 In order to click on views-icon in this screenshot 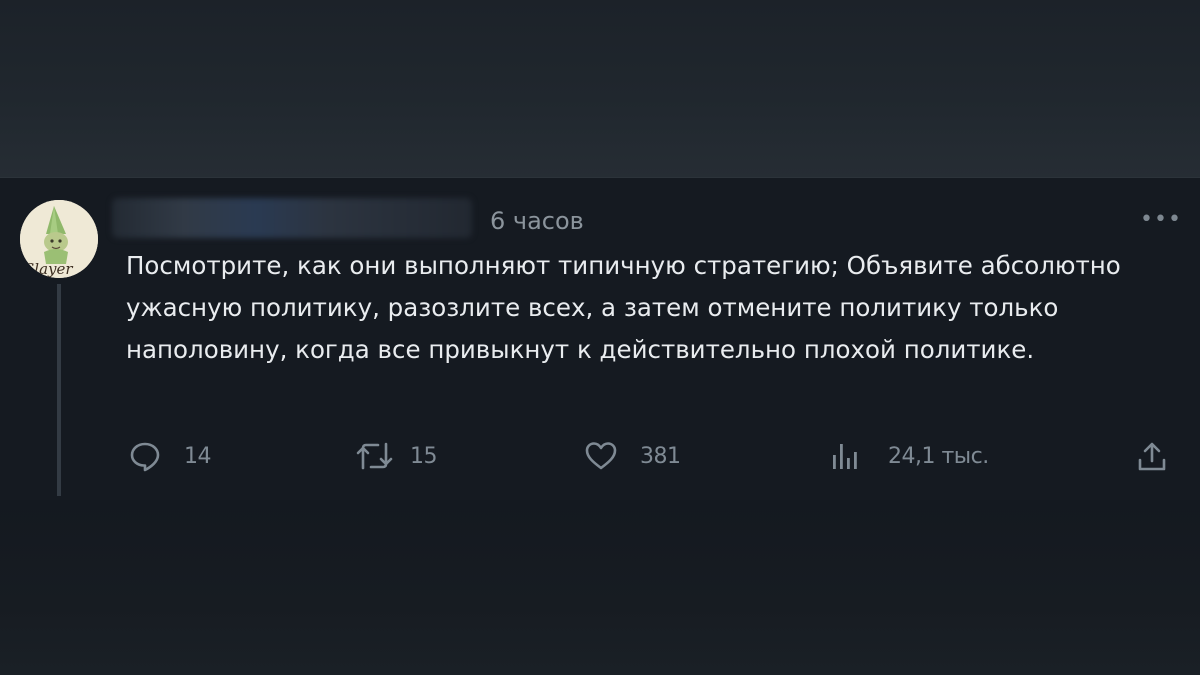, I will do `click(845, 456)`.